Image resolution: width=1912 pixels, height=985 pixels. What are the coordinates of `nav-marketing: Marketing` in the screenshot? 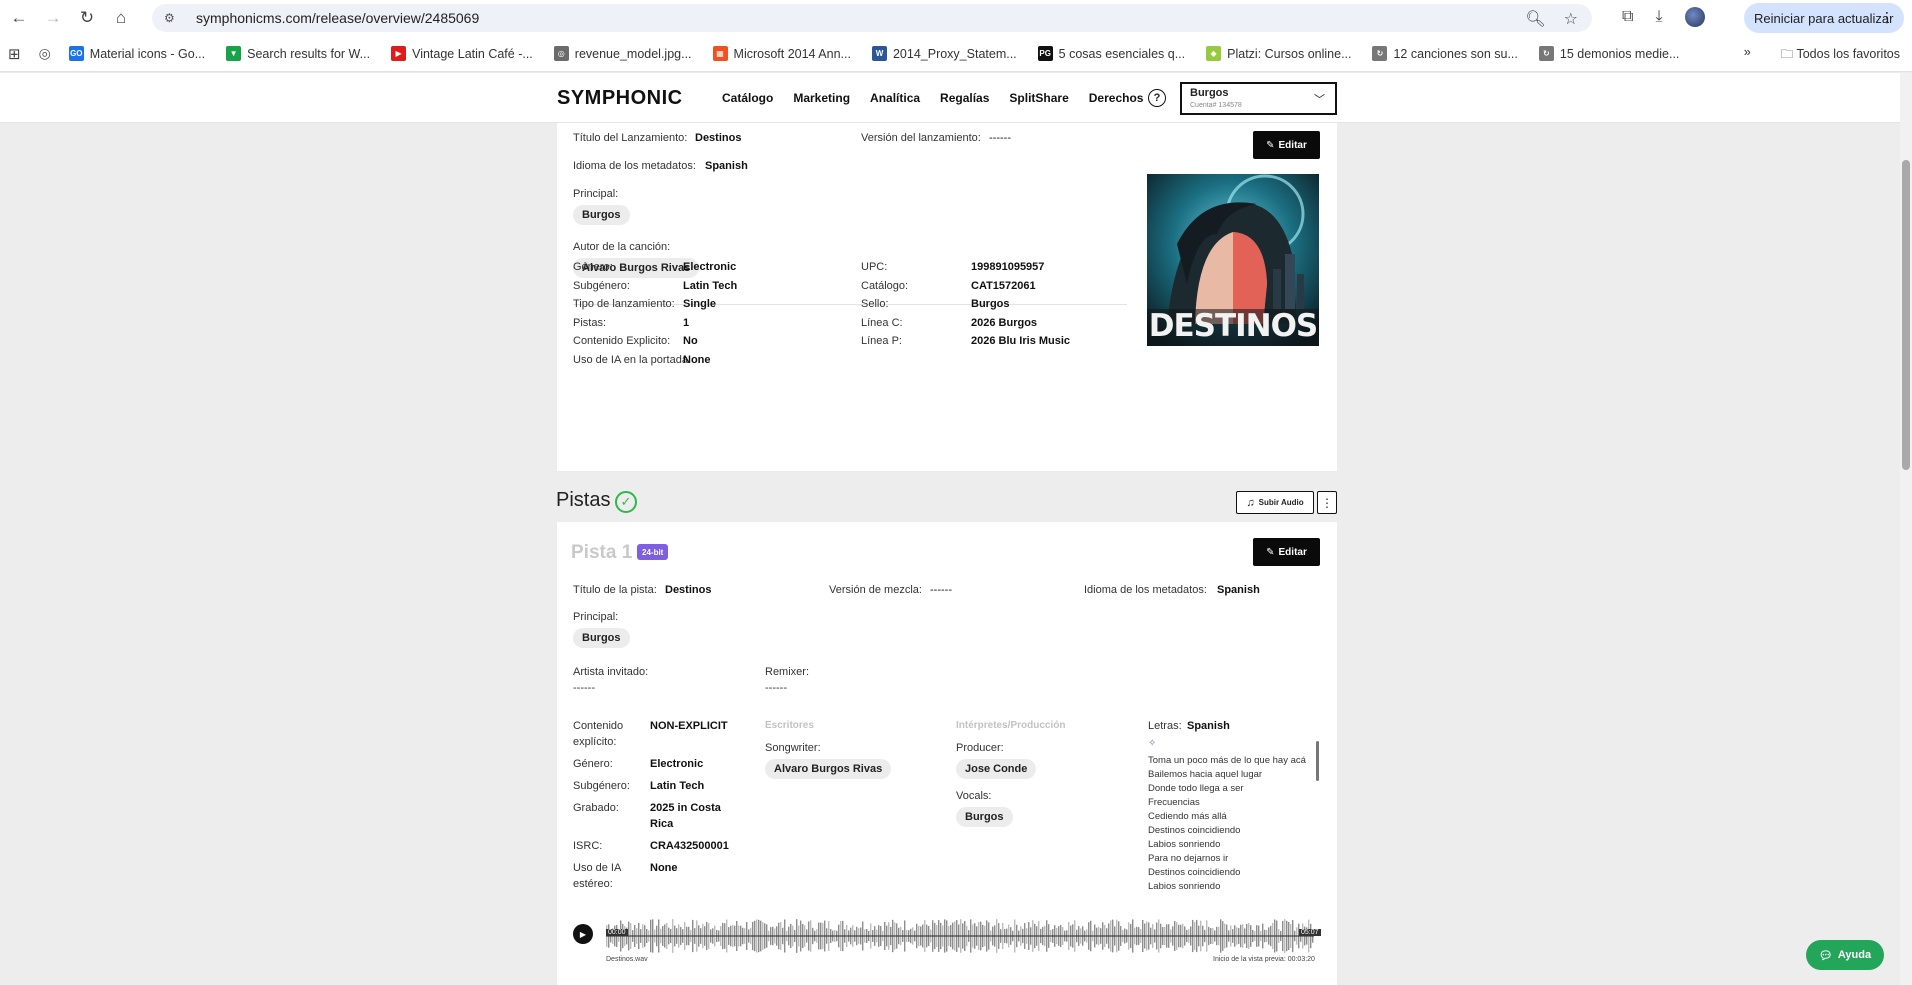 It's located at (821, 98).